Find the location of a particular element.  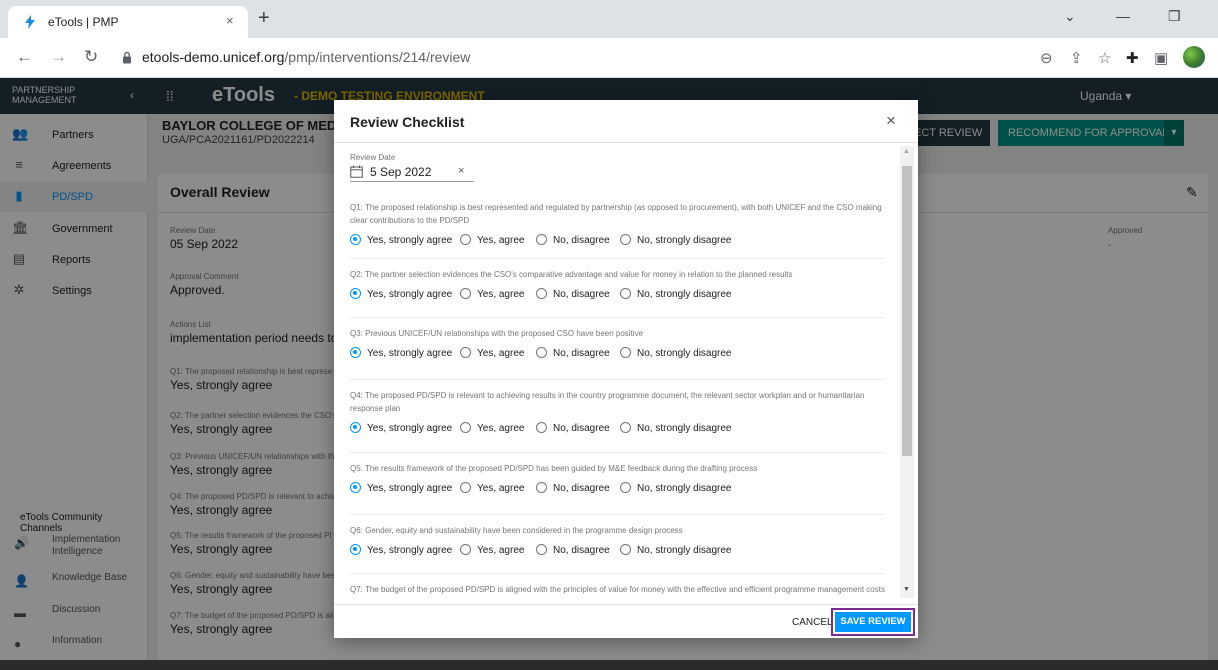

divider is located at coordinates (626, 604).